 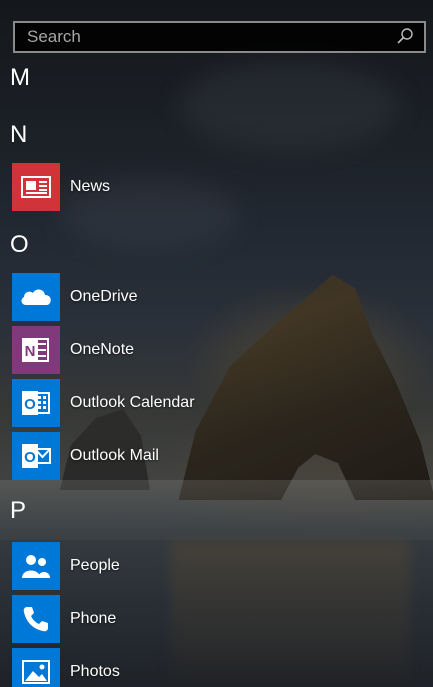 I want to click on people-icon, so click(x=36, y=566).